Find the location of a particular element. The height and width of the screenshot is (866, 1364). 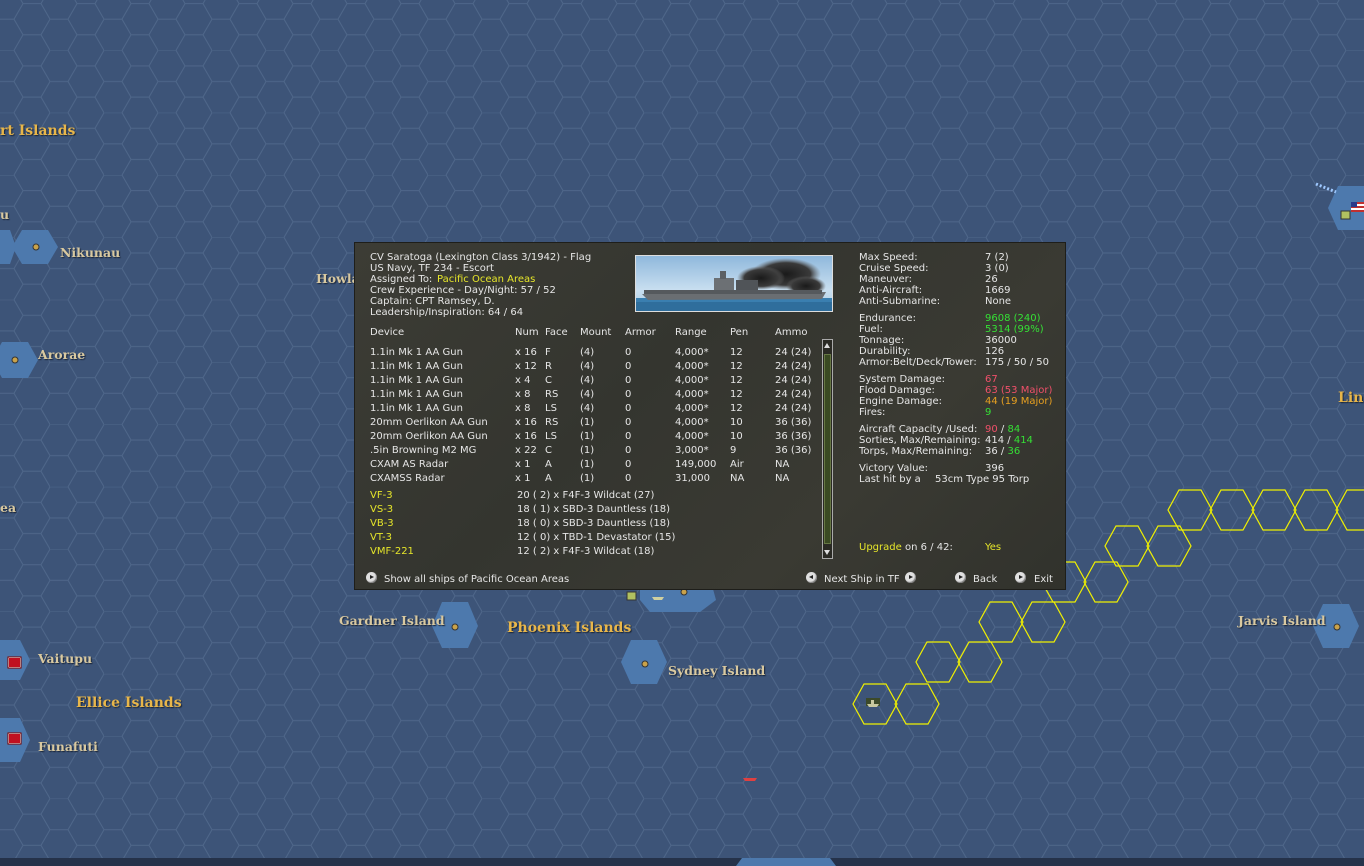

air-group-row: VMF-221 12 ( 2) x F4F-3 Wildcat (18) is located at coordinates (585, 553).